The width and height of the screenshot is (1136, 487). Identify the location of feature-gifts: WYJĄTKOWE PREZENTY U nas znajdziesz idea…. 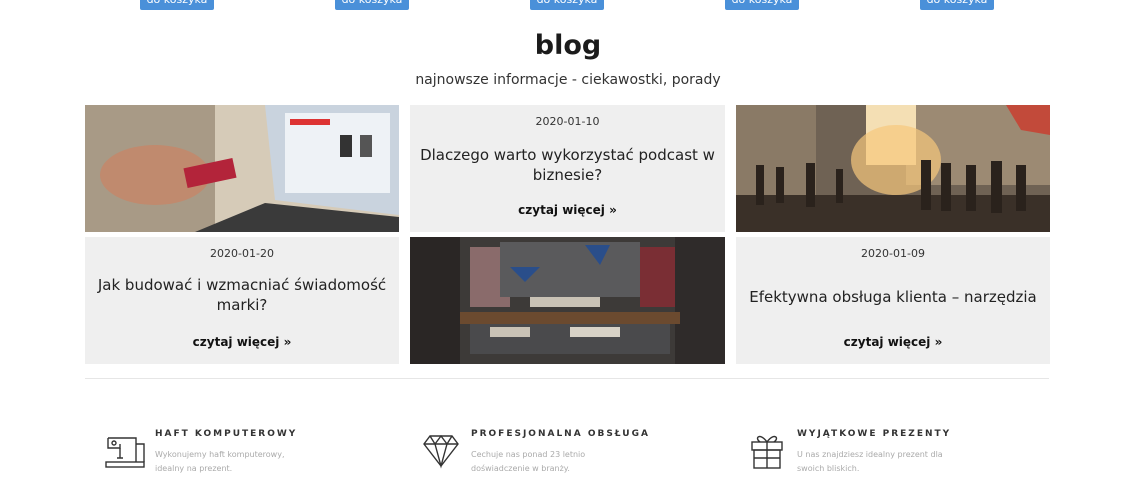
(896, 454).